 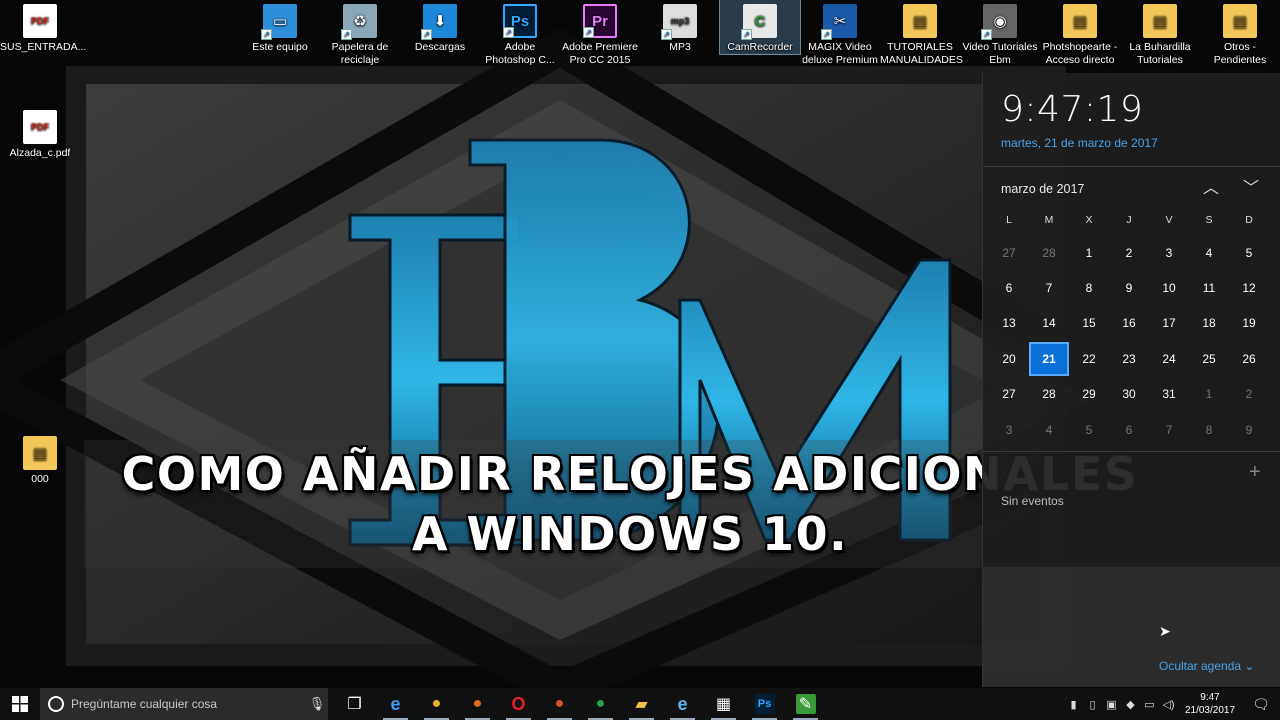 What do you see at coordinates (1210, 704) in the screenshot?
I see `taskbar-clock: 9:47 21/03/2017` at bounding box center [1210, 704].